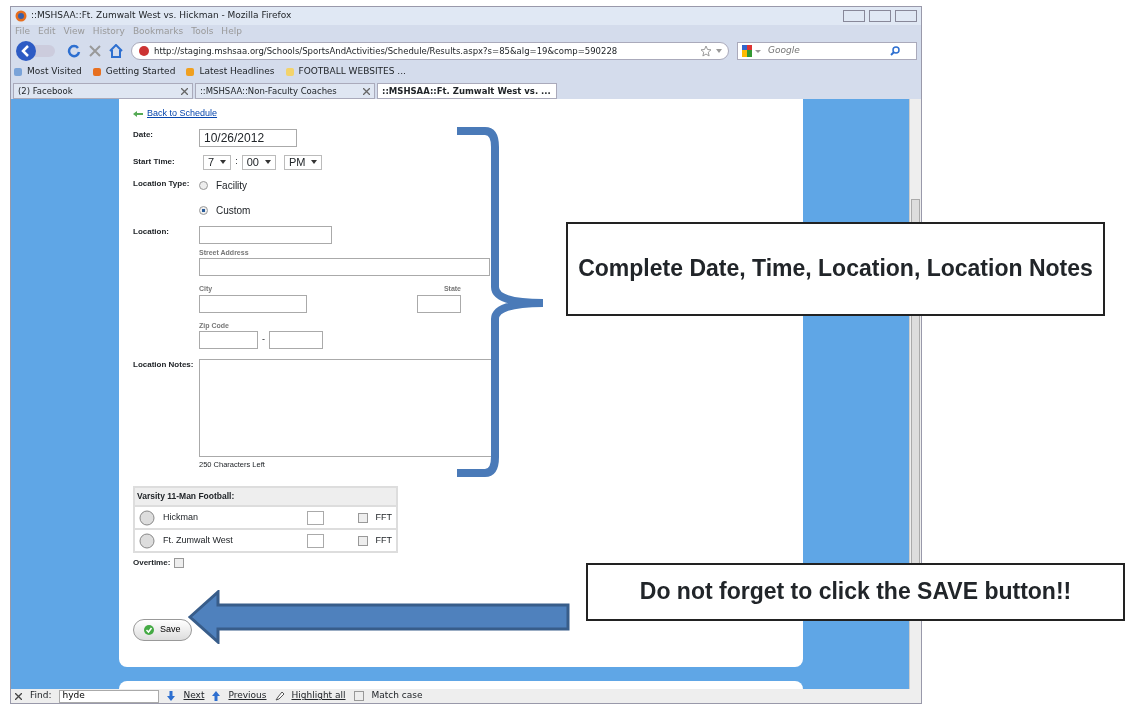  I want to click on browser-tab: ::MSHSAA::Non-Faculty Coaches, so click(285, 91).